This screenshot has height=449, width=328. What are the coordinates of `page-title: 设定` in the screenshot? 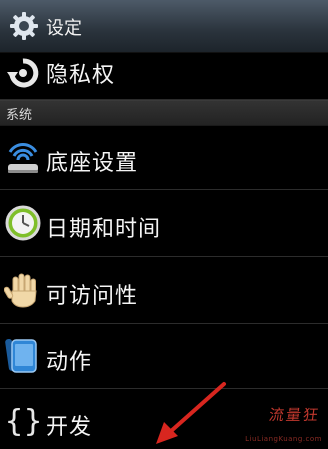 It's located at (64, 28).